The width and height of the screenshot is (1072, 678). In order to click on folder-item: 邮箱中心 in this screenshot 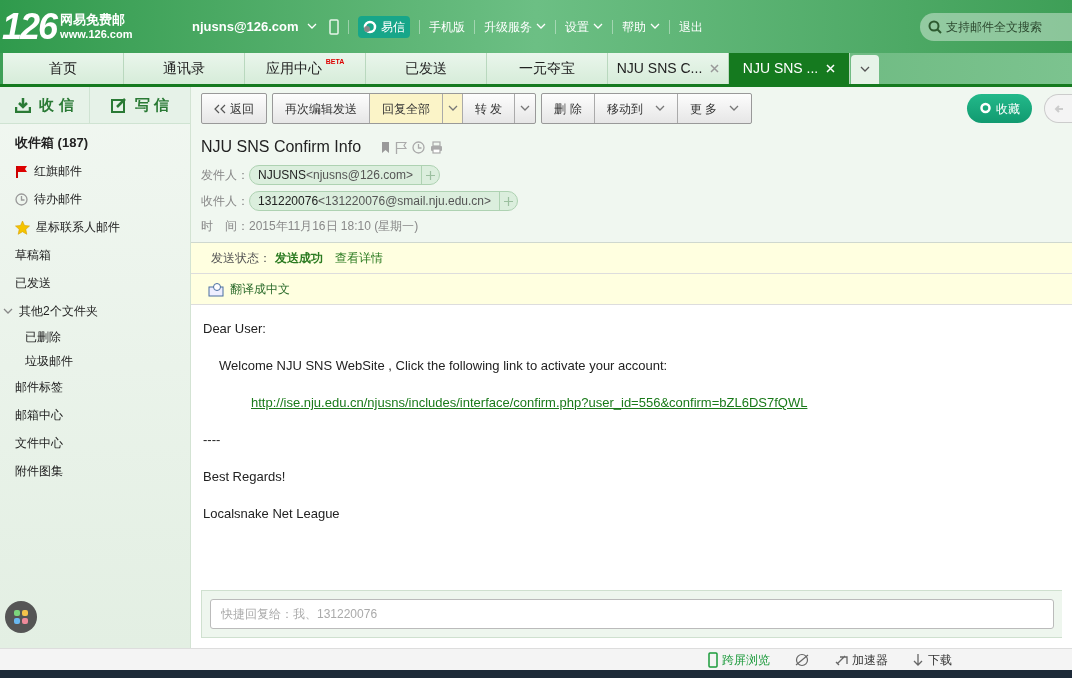, I will do `click(95, 415)`.